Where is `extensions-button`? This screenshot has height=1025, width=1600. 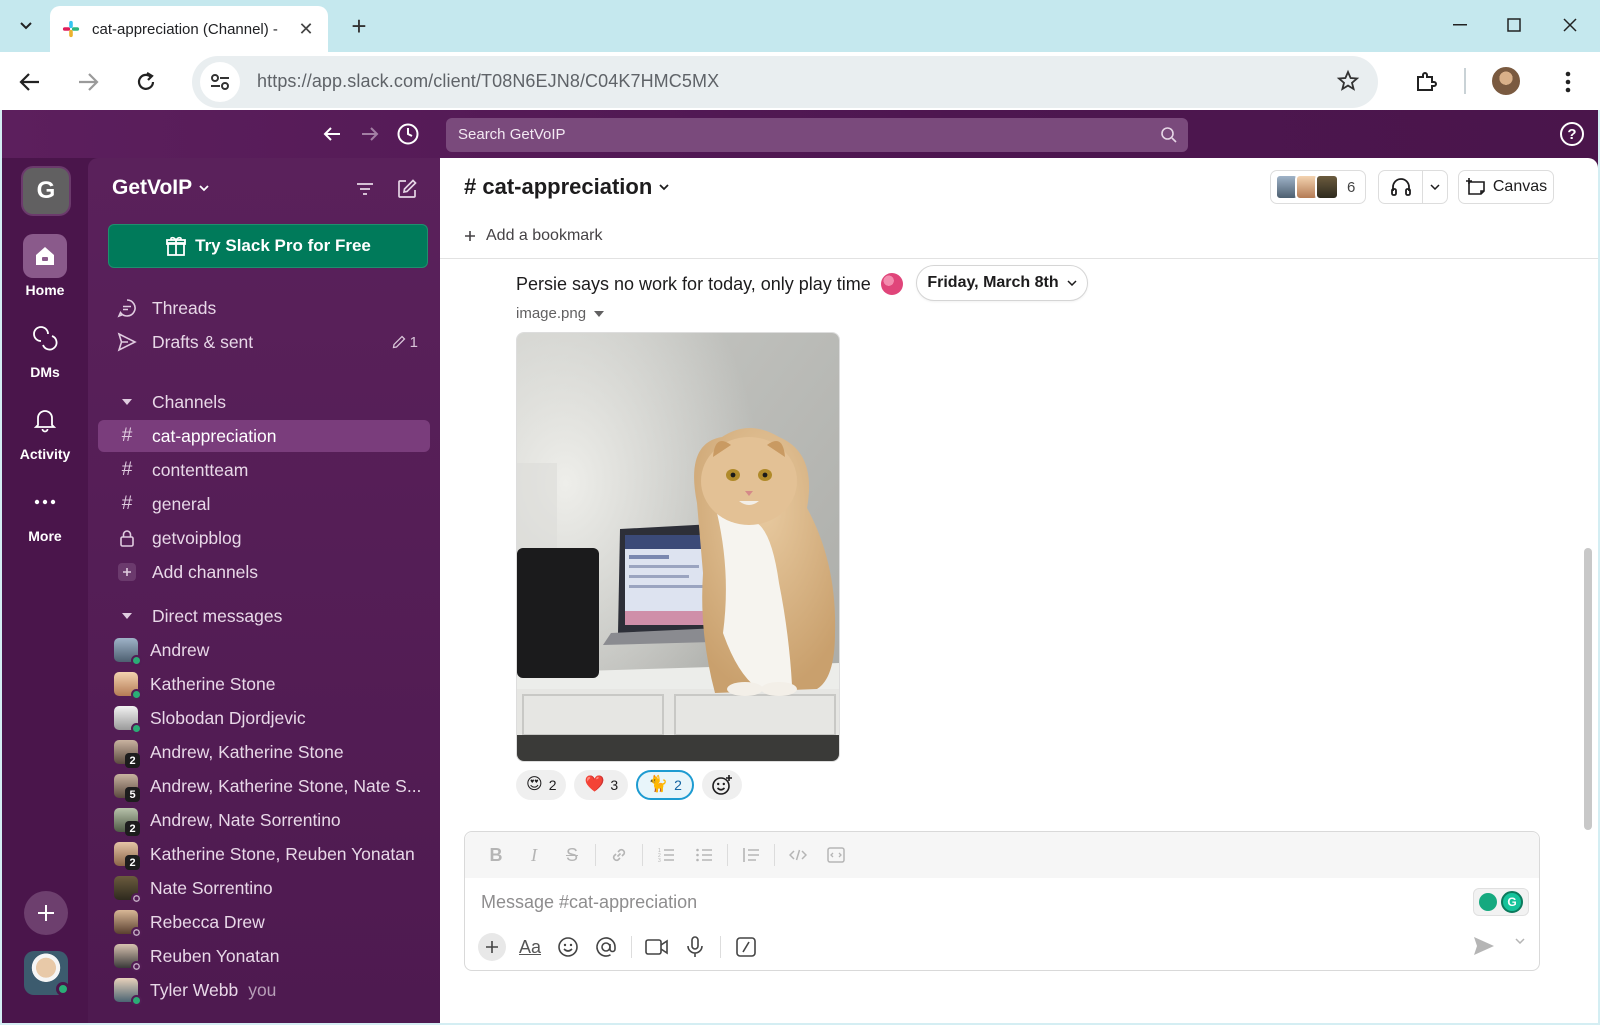
extensions-button is located at coordinates (1426, 82).